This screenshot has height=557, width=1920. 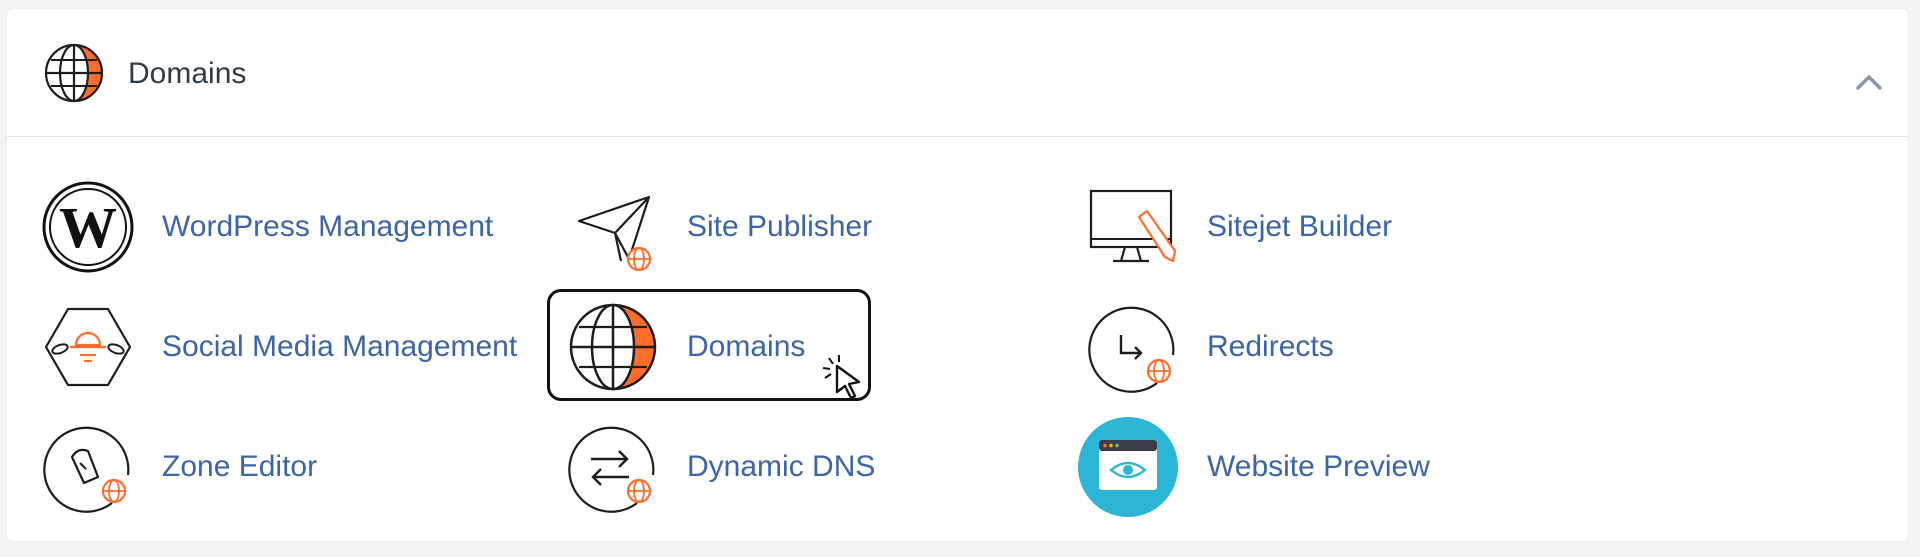 I want to click on tool-sitejet-builder: Sitejet Builder, so click(x=1239, y=227).